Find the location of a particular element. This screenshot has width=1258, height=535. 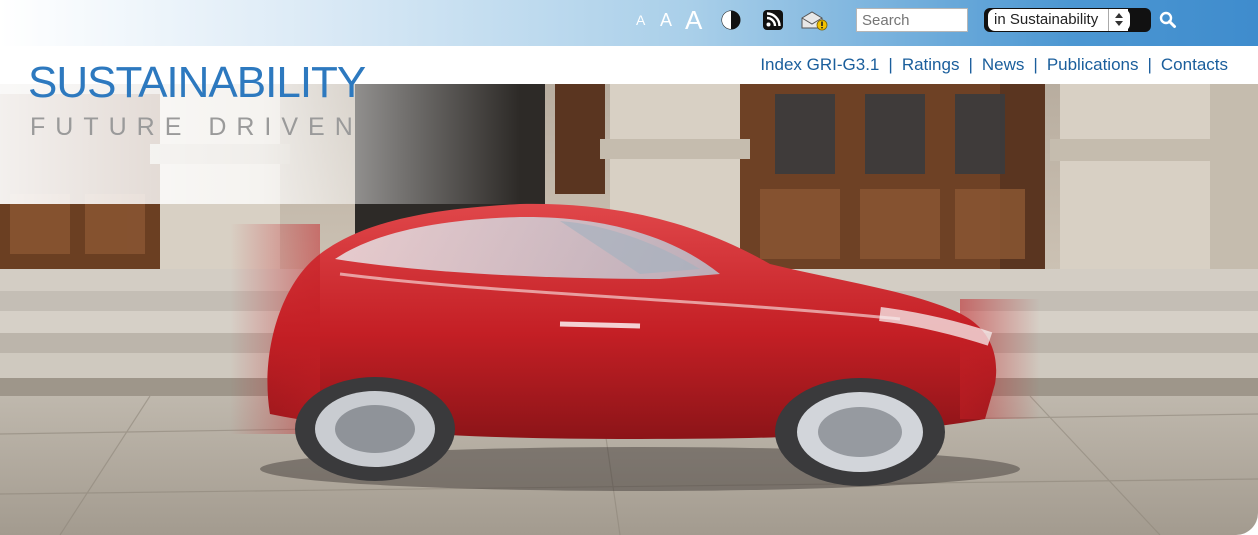

font-size-medium-button: A is located at coordinates (666, 20).